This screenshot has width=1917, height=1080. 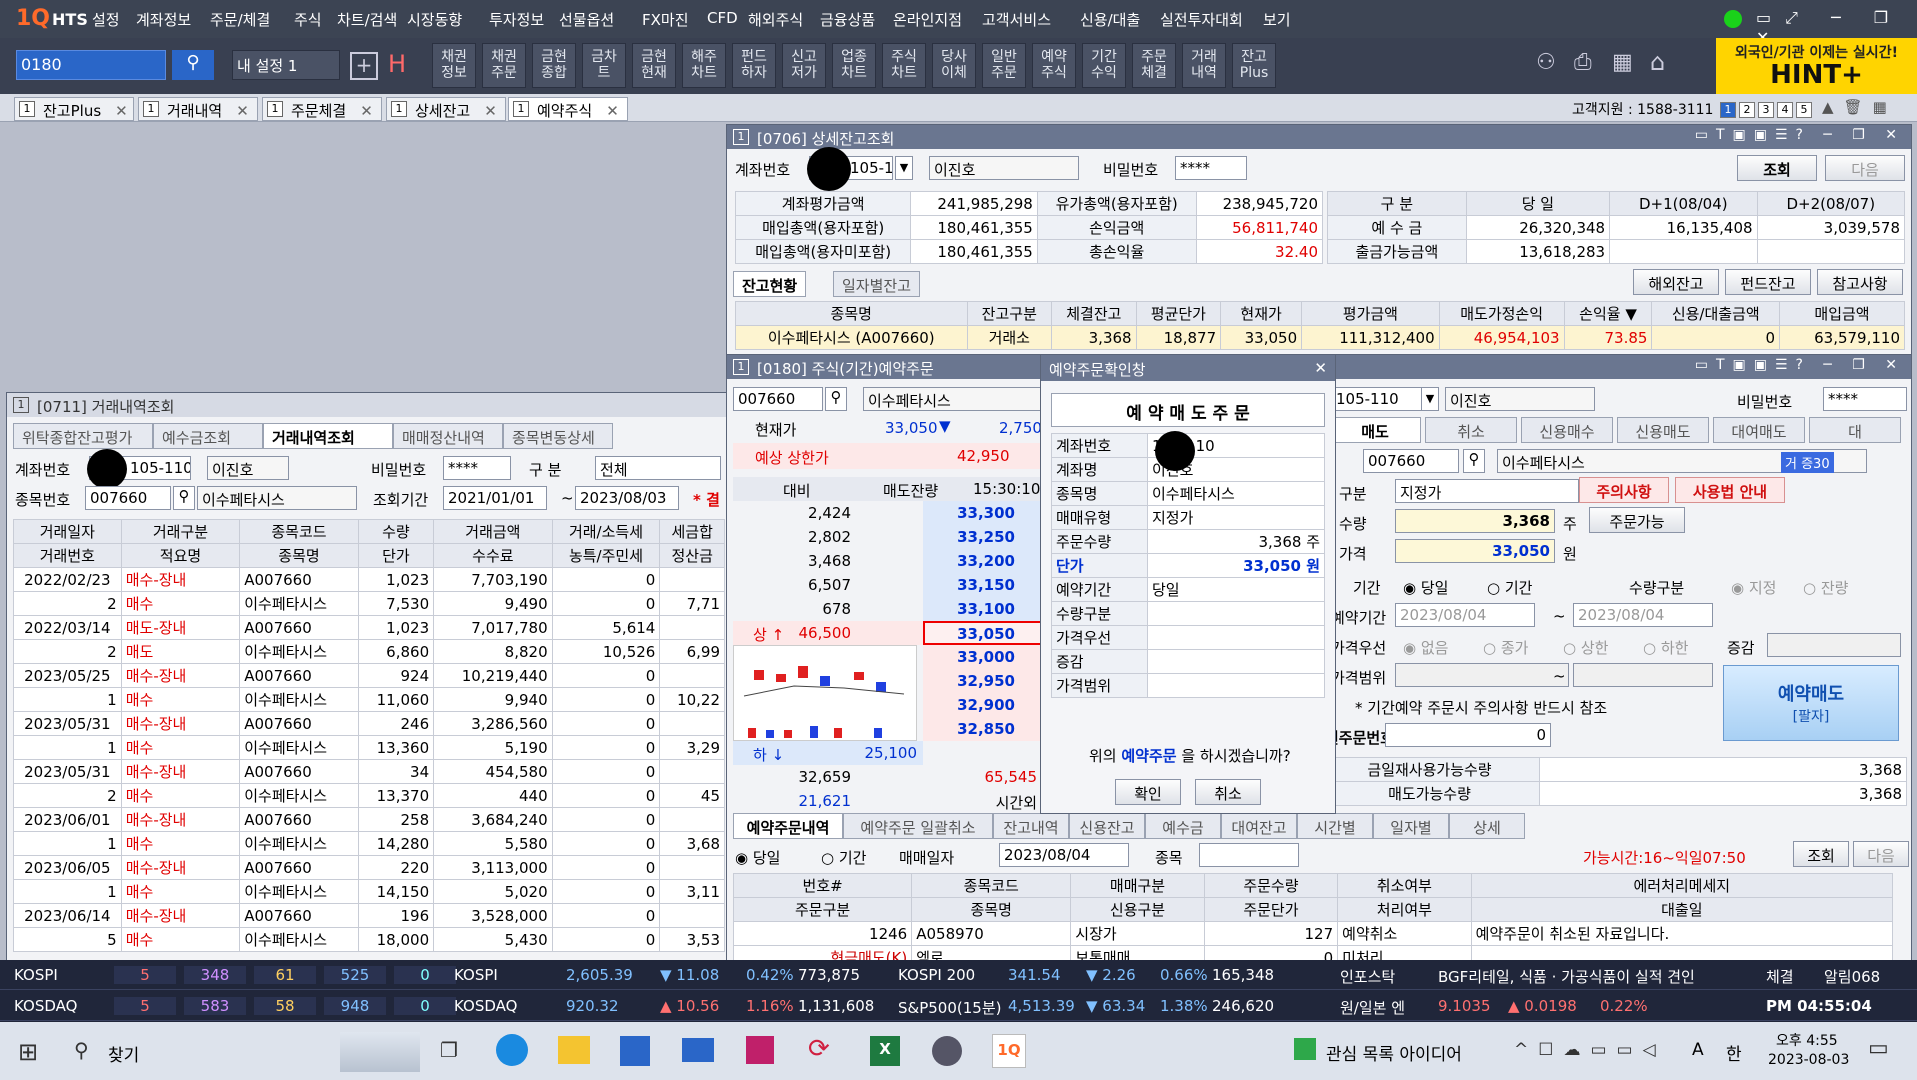 What do you see at coordinates (286, 65) in the screenshot?
I see `preset-select: 내 설정 1` at bounding box center [286, 65].